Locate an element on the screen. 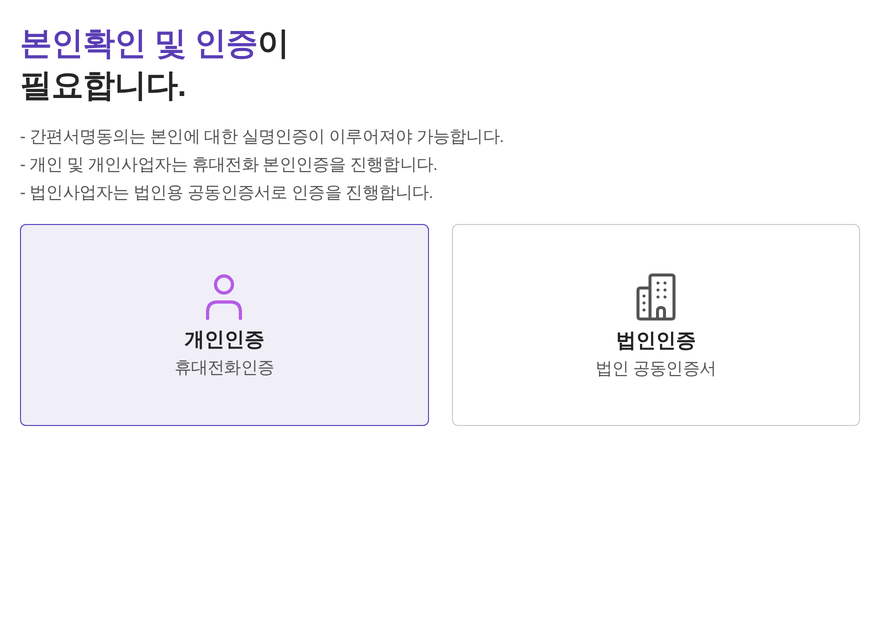  option-title: 법인인증 is located at coordinates (656, 341).